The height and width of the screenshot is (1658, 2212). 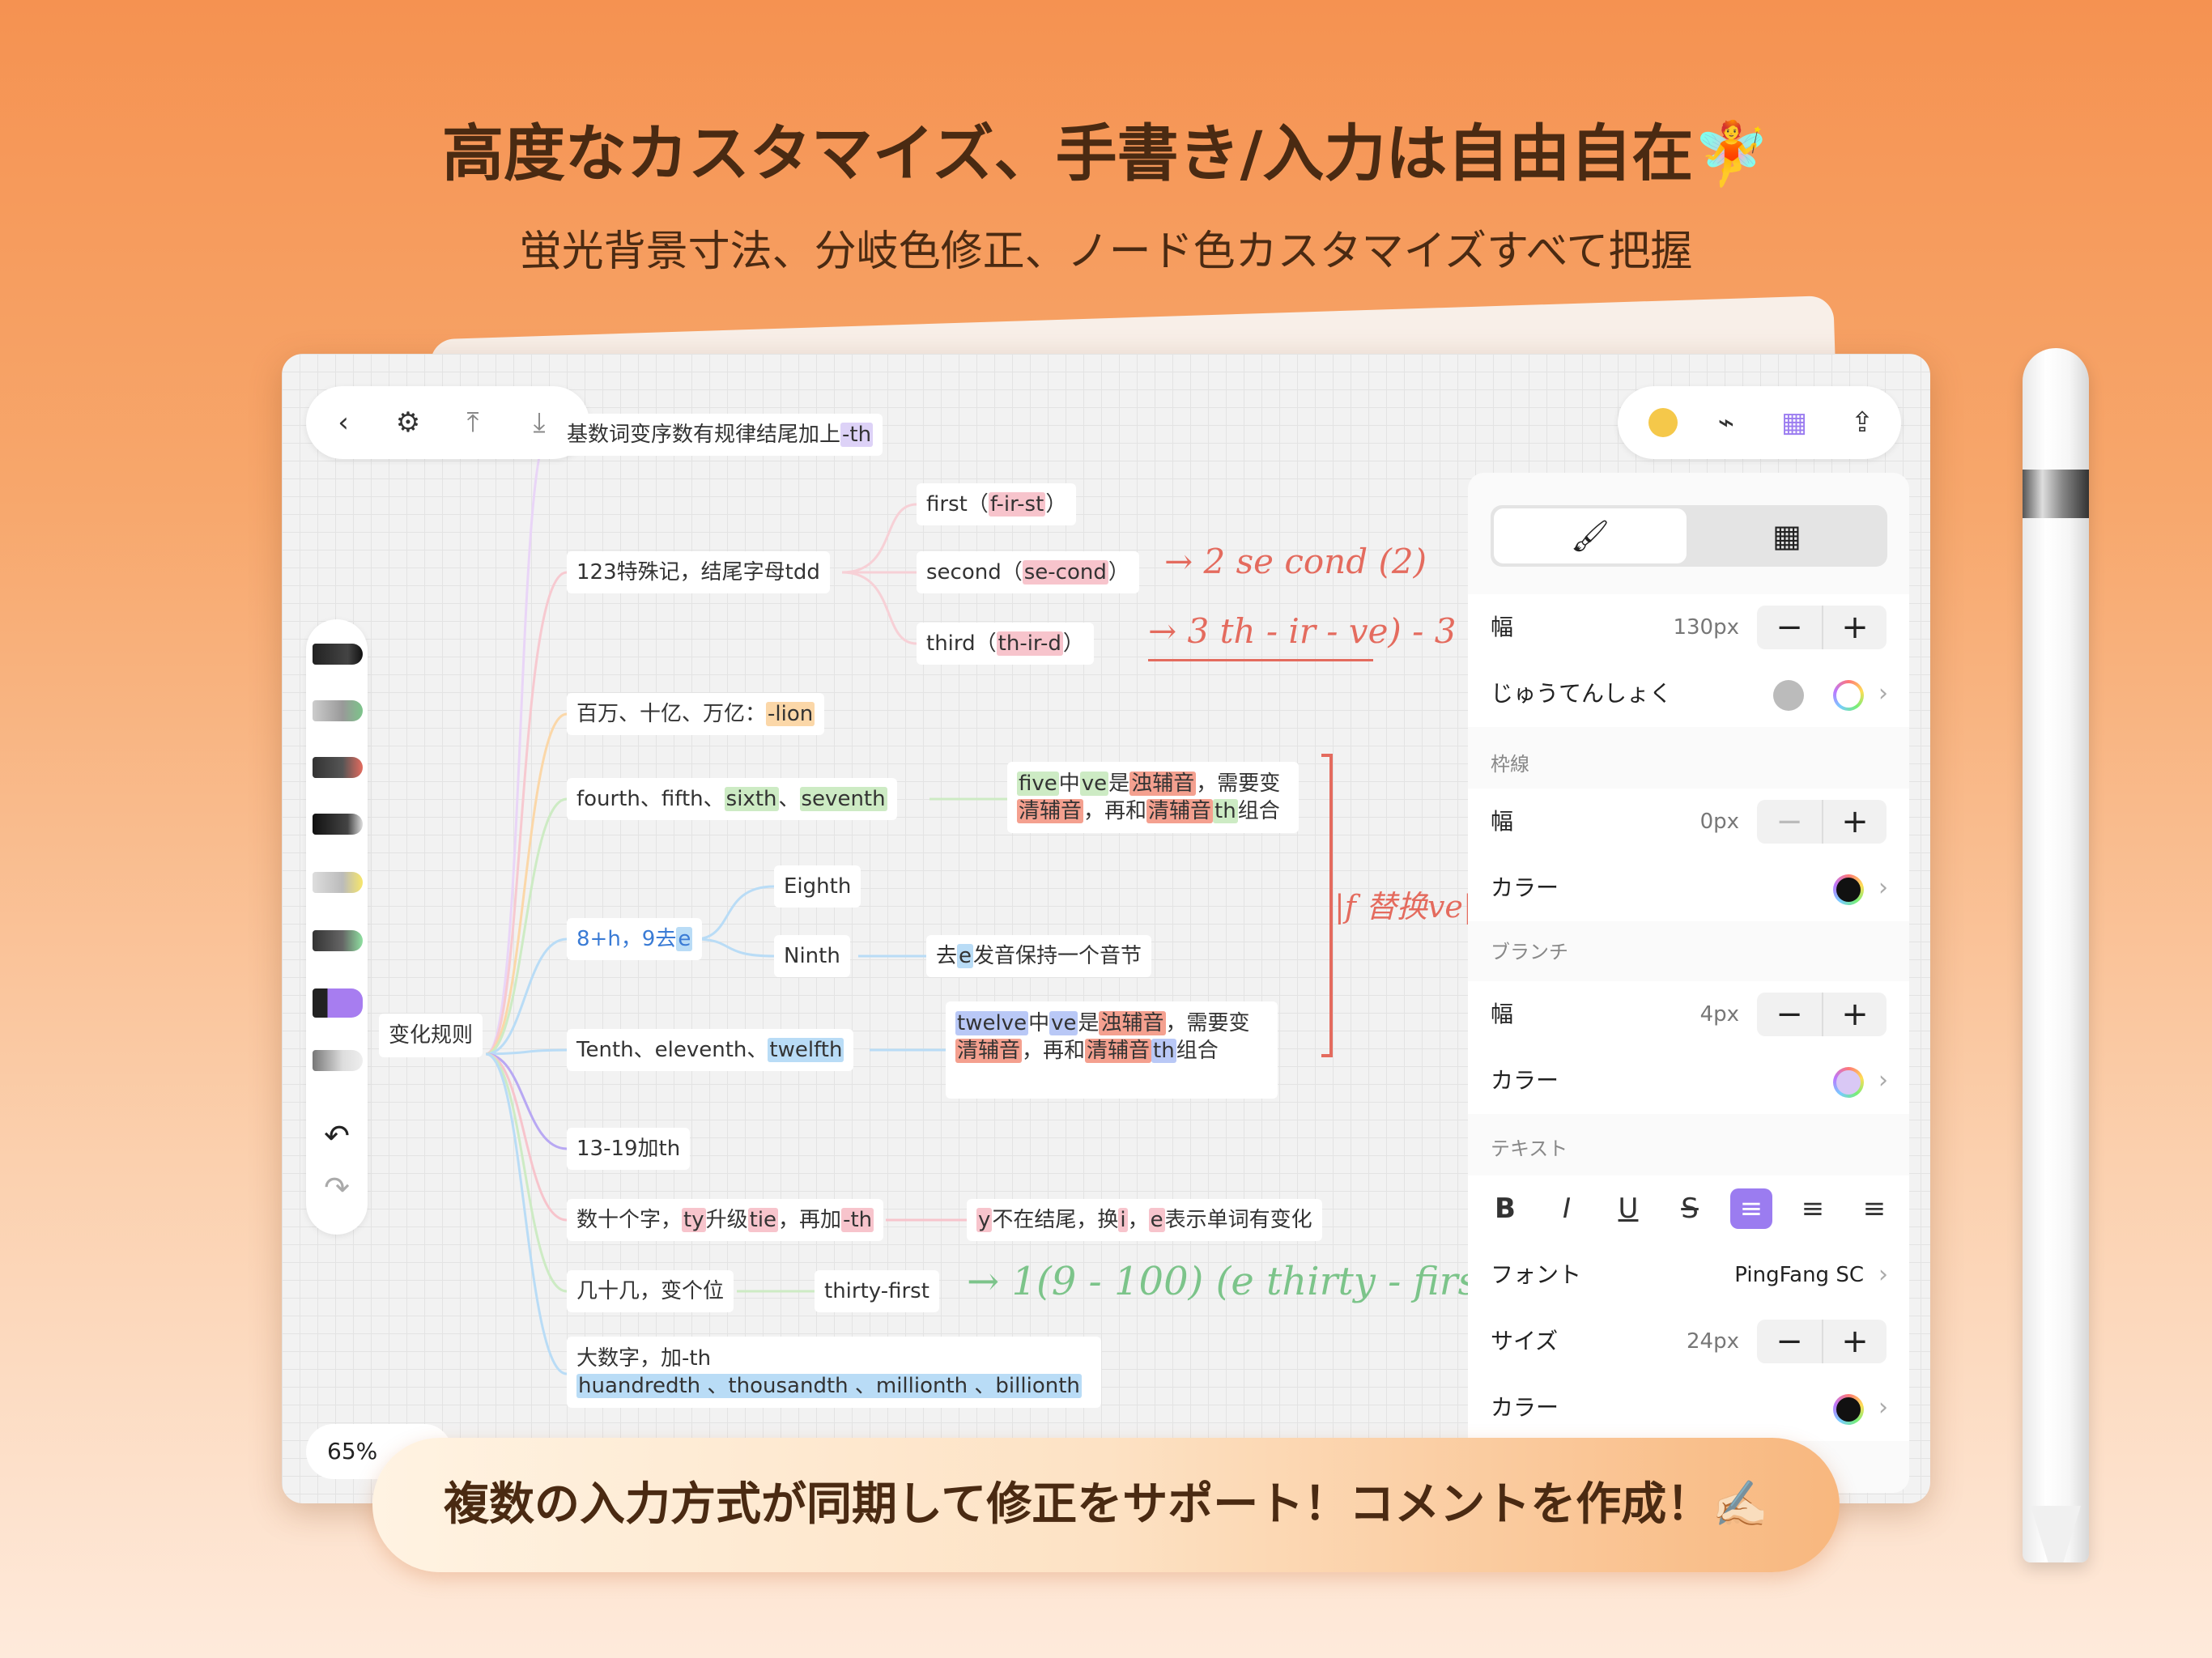 What do you see at coordinates (1591, 535) in the screenshot?
I see `style-brush-tab-icon: 🖌` at bounding box center [1591, 535].